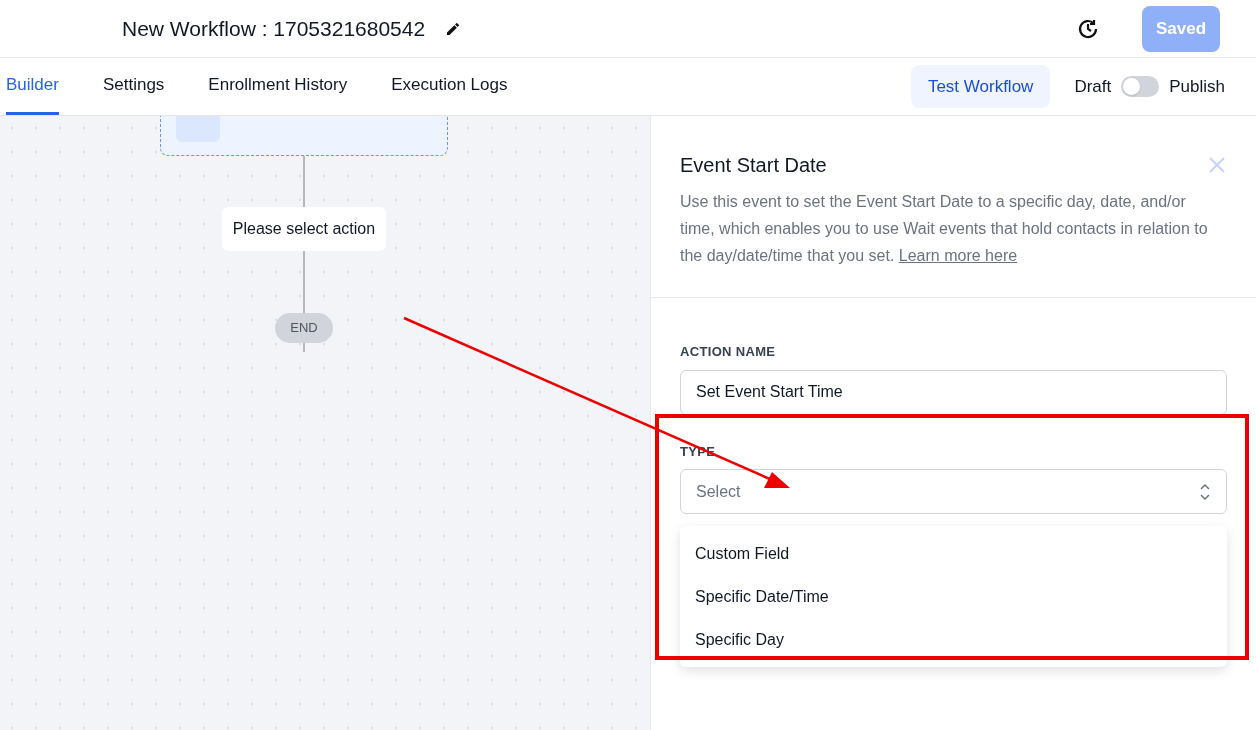  I want to click on action-name-field: Set Event Start Time, so click(953, 392).